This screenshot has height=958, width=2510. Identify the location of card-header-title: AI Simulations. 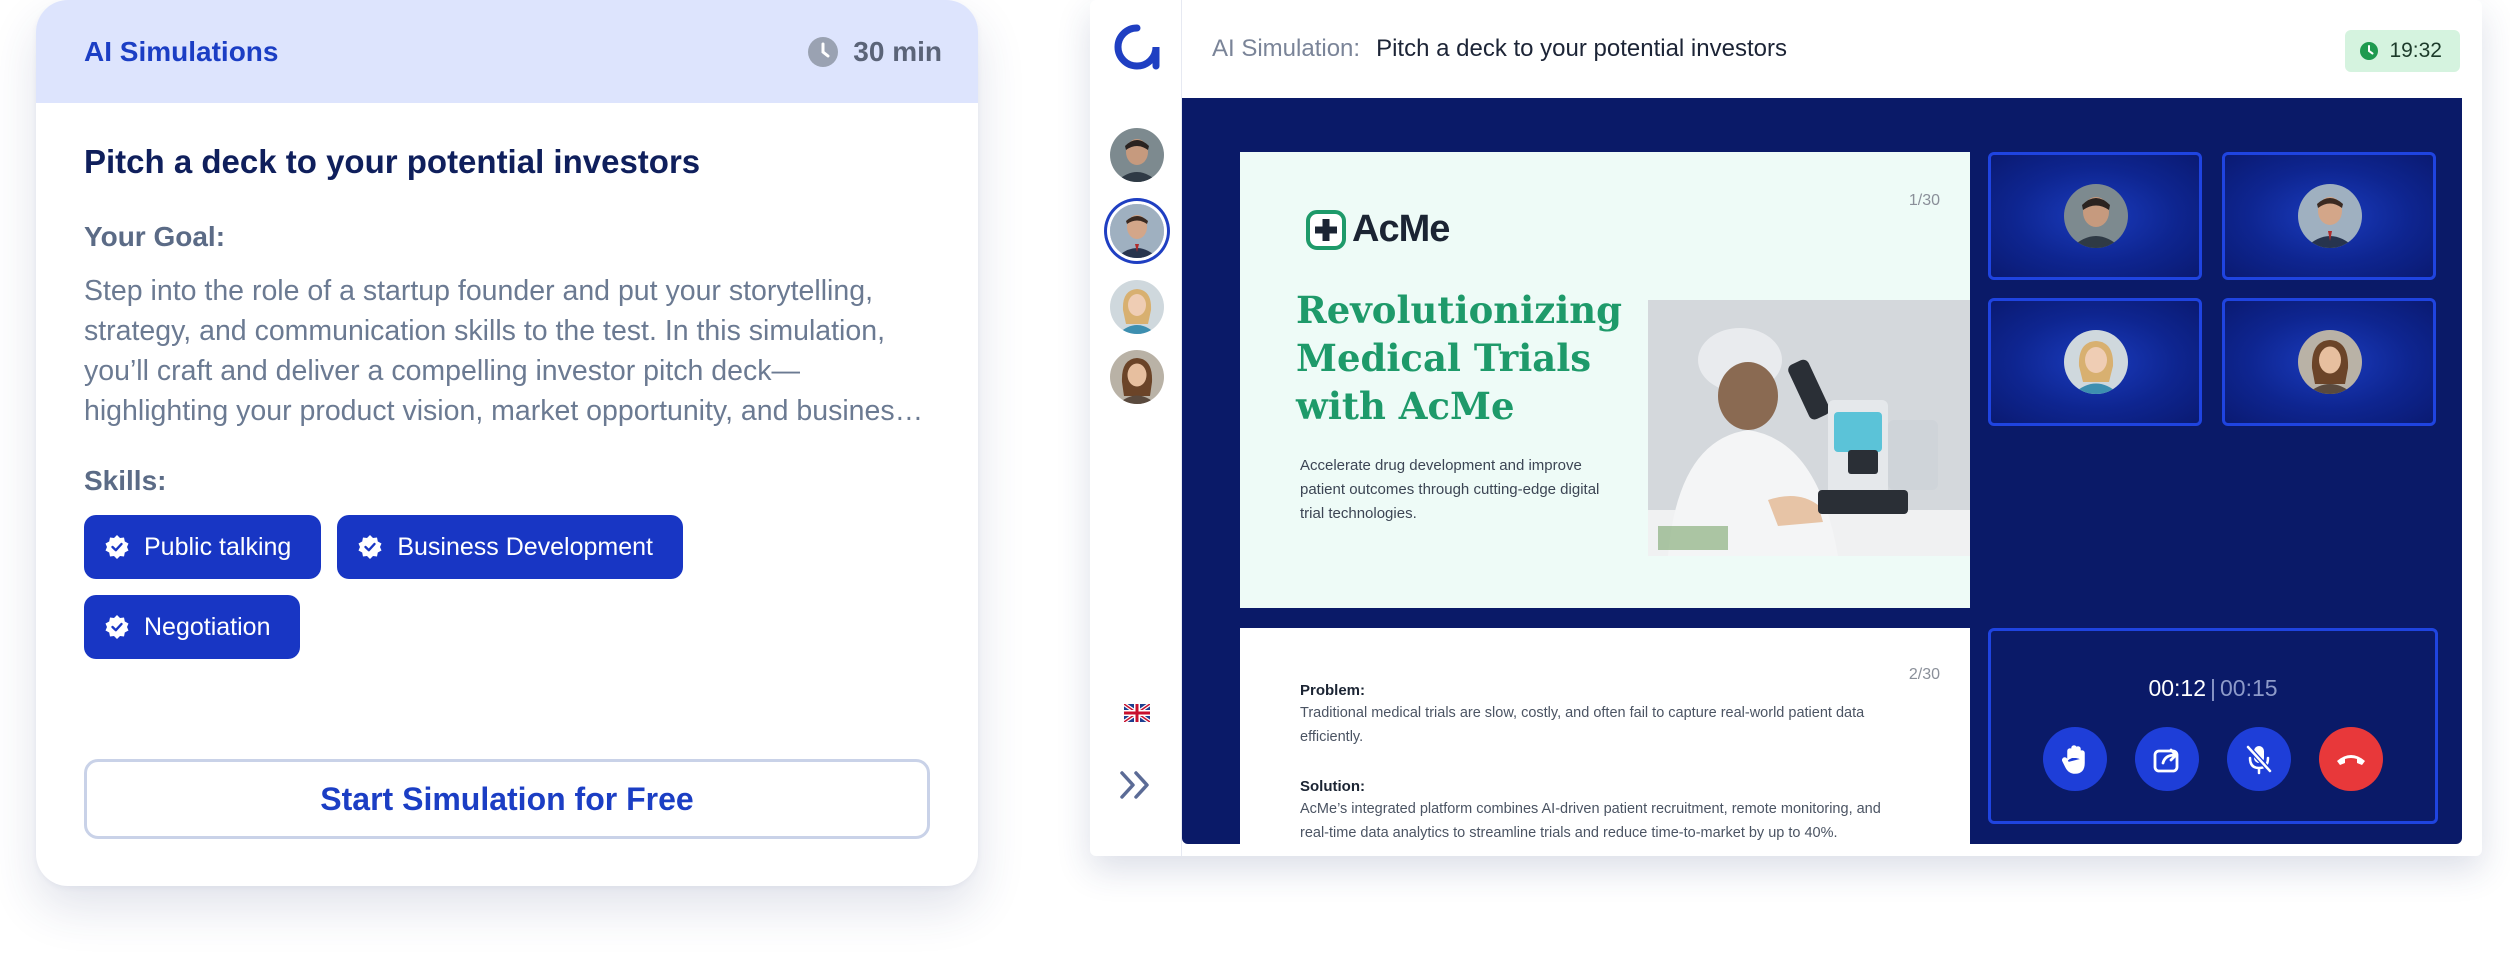
(181, 51).